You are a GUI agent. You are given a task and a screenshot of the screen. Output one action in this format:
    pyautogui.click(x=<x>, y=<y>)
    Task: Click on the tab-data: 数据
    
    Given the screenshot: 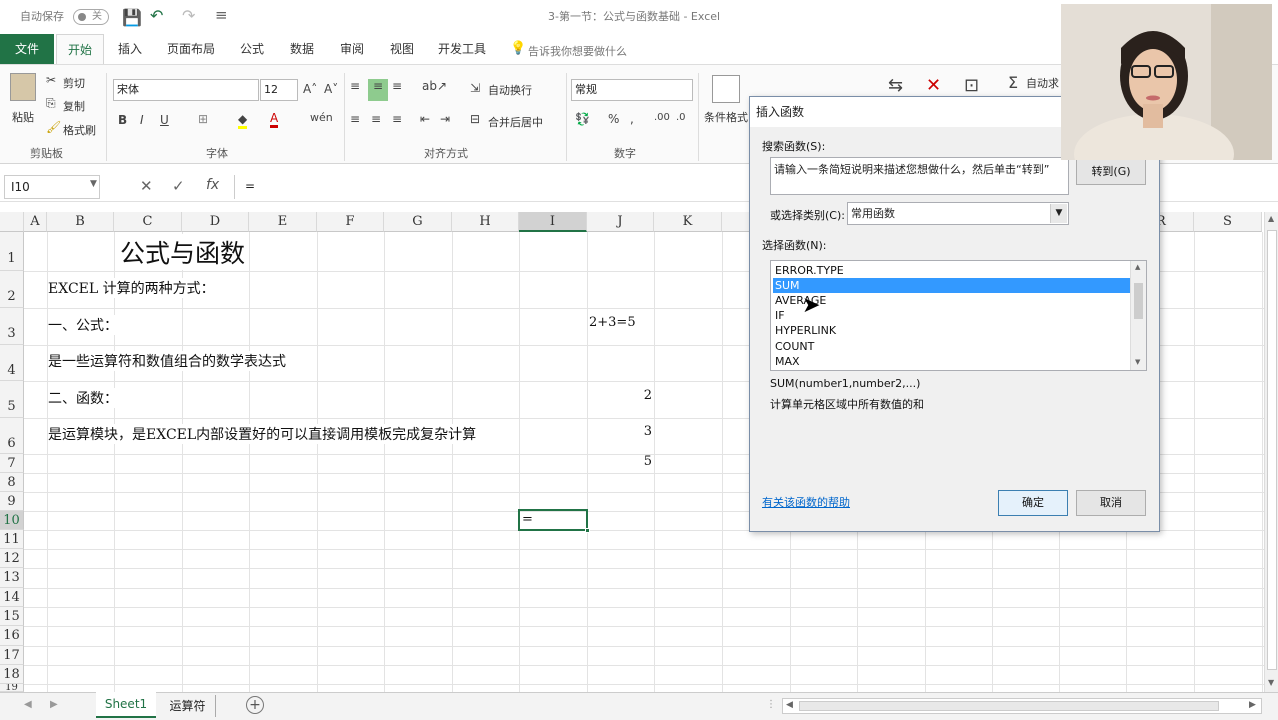 What is the action you would take?
    pyautogui.click(x=302, y=49)
    